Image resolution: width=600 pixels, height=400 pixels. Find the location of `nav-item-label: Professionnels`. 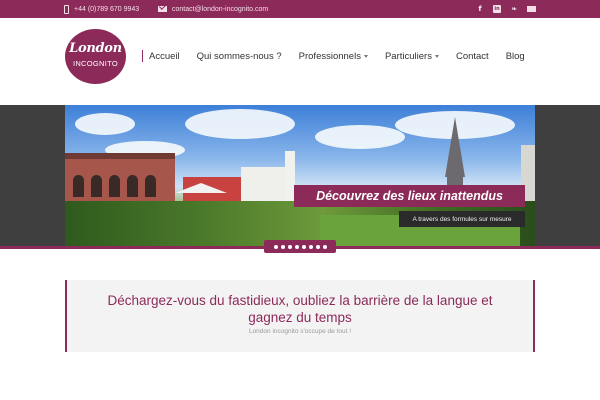

nav-item-label: Professionnels is located at coordinates (329, 56).